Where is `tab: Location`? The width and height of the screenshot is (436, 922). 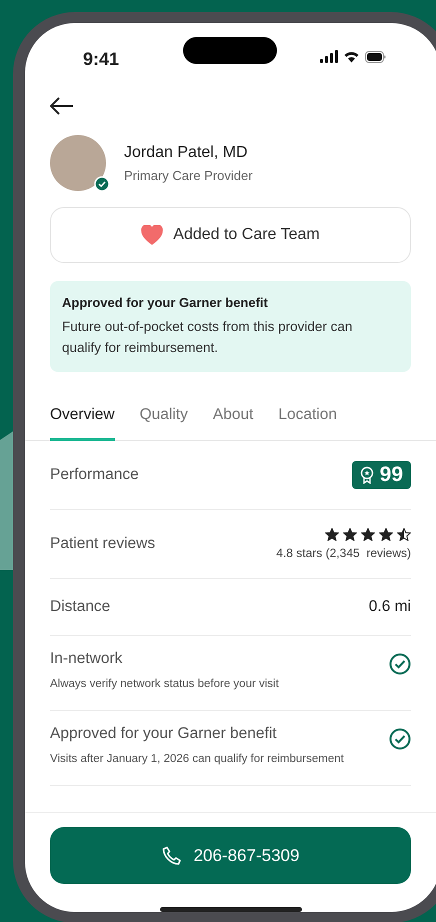 tab: Location is located at coordinates (307, 418).